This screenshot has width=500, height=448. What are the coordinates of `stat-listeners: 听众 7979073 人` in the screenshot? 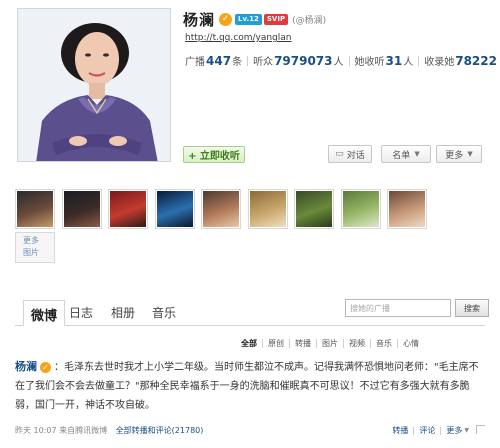 It's located at (298, 60).